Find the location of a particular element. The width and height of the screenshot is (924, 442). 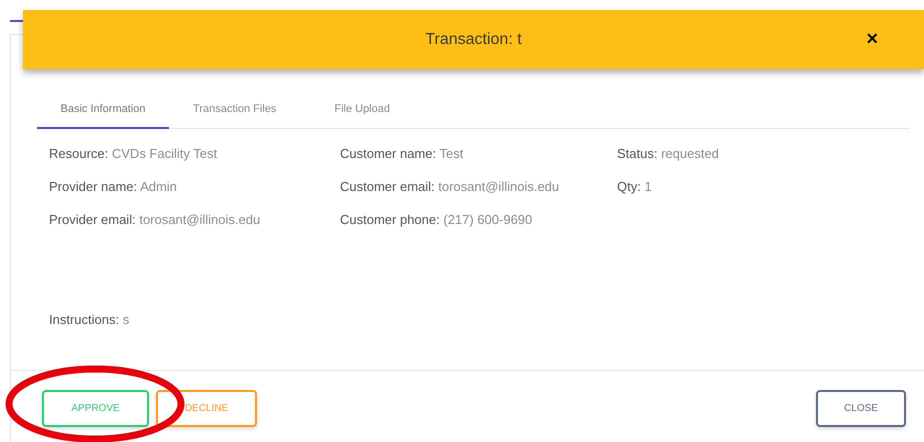

decline-button: DECLINE is located at coordinates (206, 408).